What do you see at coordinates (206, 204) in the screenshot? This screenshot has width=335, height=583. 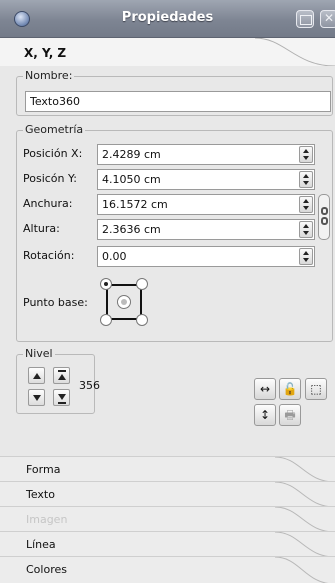 I see `width-input` at bounding box center [206, 204].